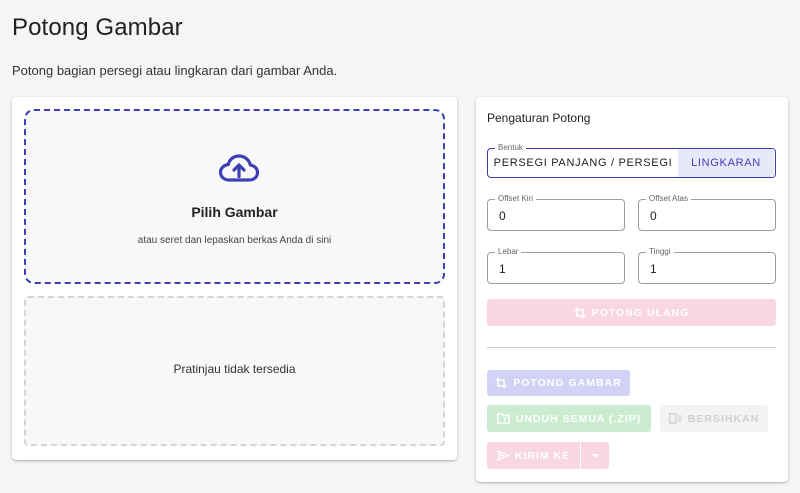 This screenshot has width=800, height=493. I want to click on clear-list-icon, so click(675, 418).